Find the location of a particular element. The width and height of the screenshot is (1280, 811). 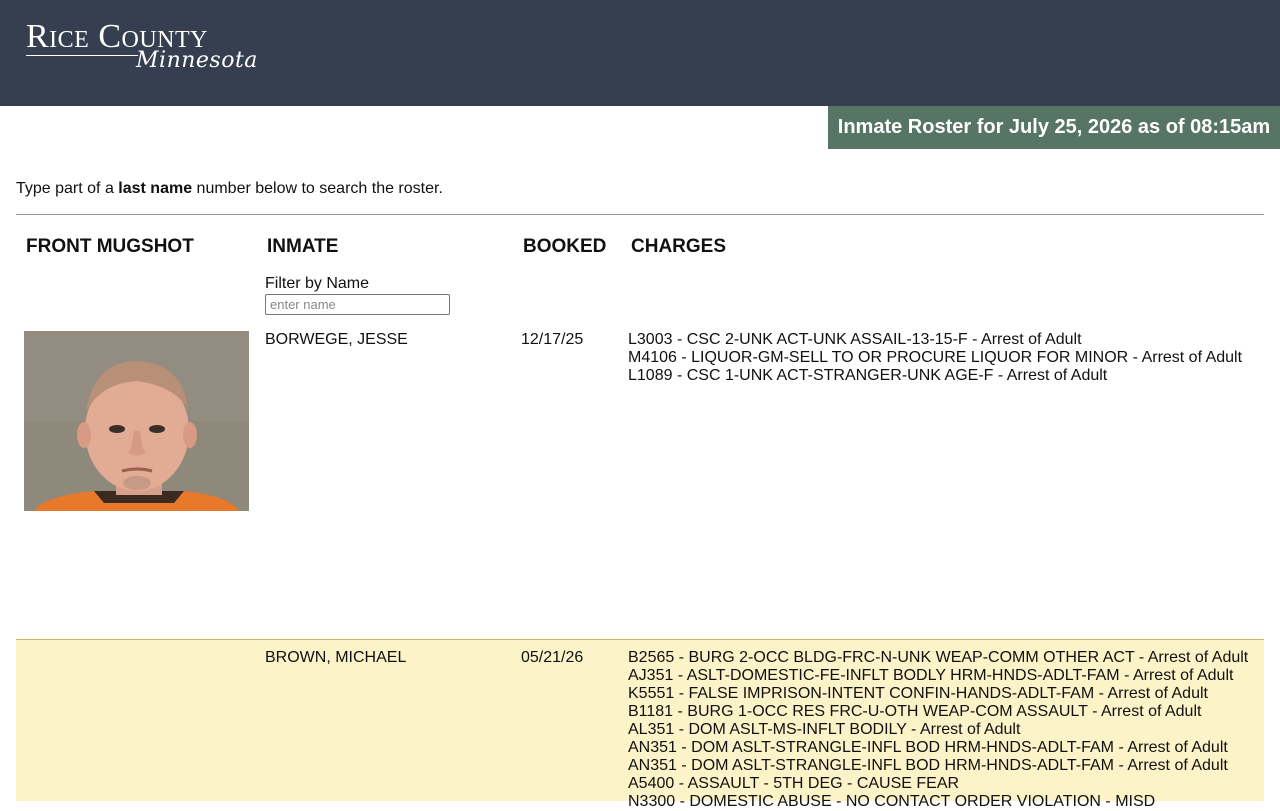

rice-county-logo: Rice County Minnesota is located at coordinates (141, 45).